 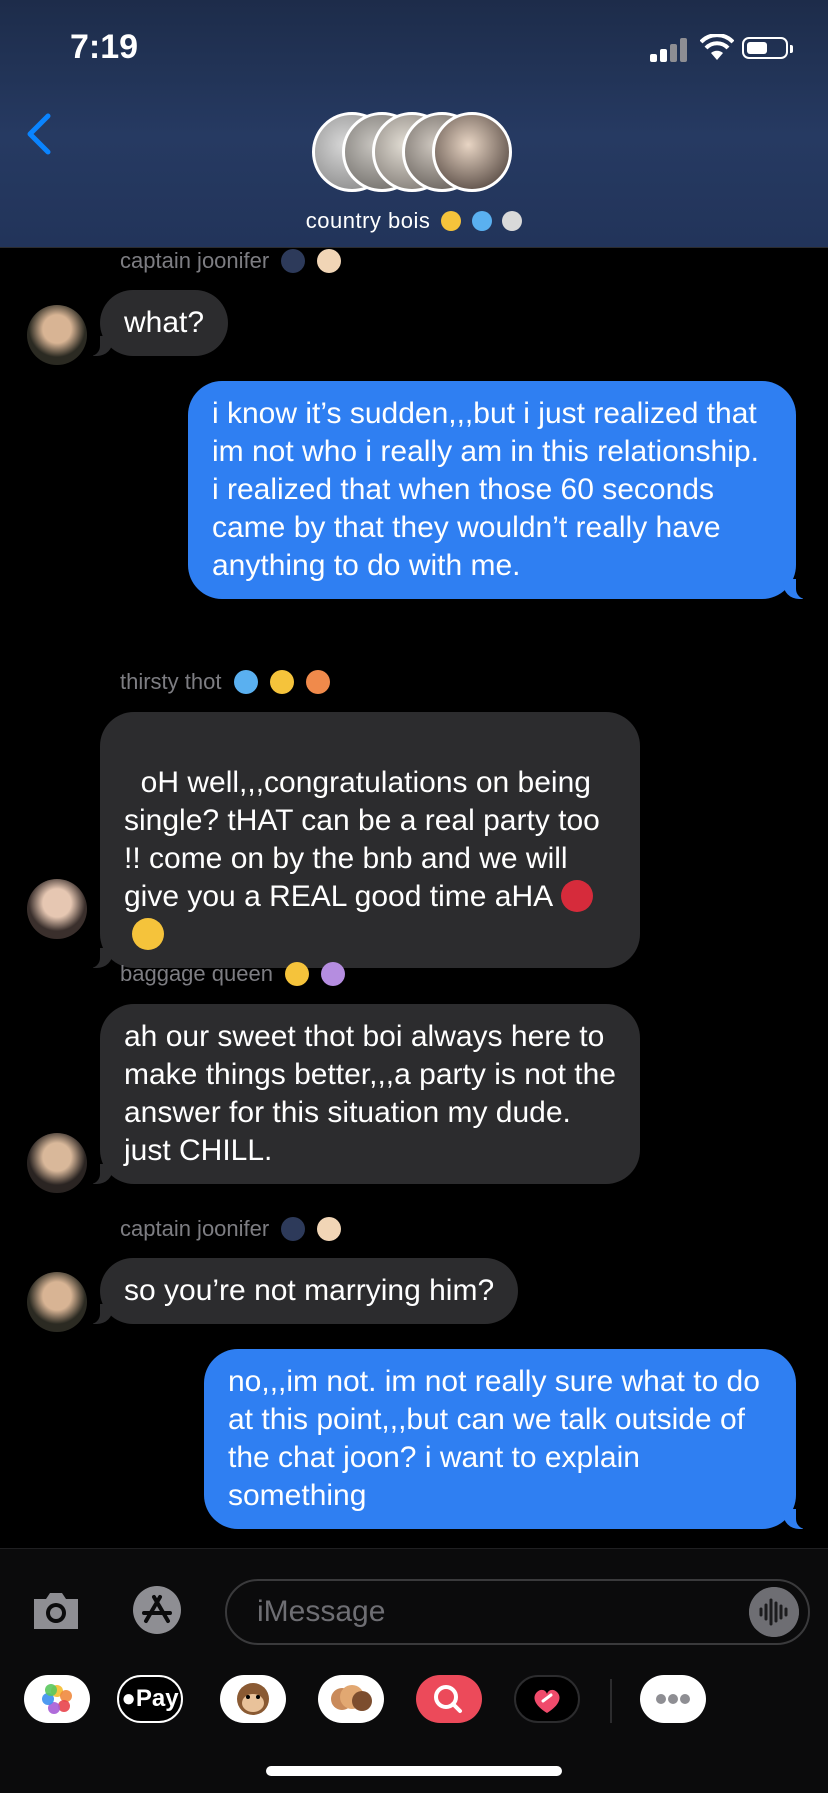 What do you see at coordinates (670, 49) in the screenshot?
I see `cellular-signal-icon` at bounding box center [670, 49].